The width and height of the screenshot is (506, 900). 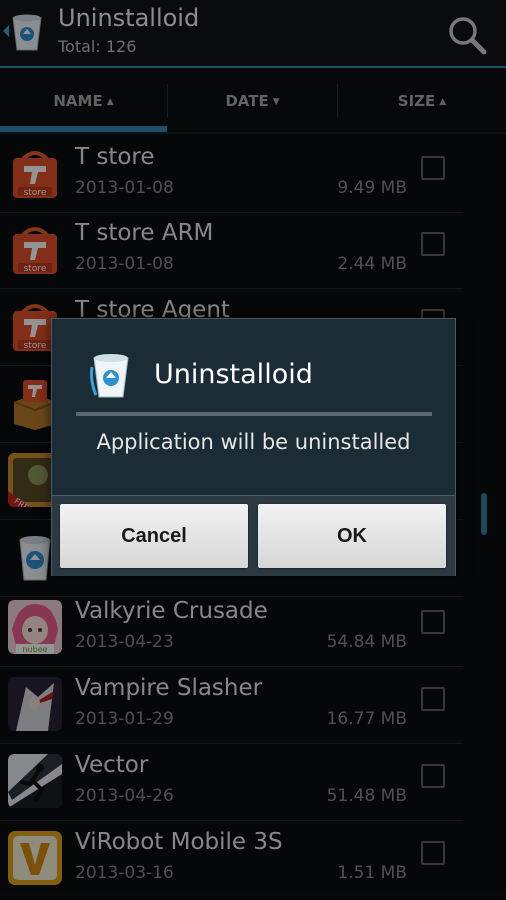 I want to click on cancel-button: Cancel, so click(x=154, y=536).